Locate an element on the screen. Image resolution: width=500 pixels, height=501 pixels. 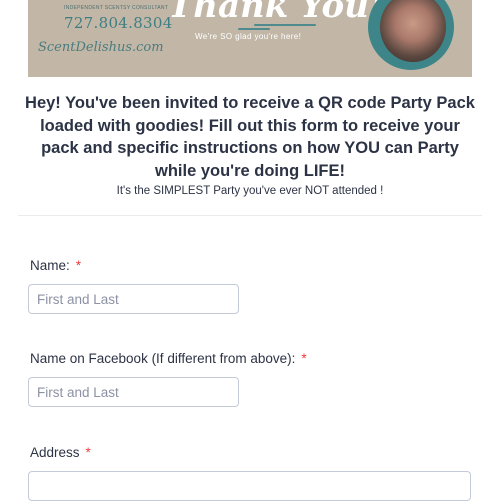
thank-you-title: Thank You! is located at coordinates (276, 13).